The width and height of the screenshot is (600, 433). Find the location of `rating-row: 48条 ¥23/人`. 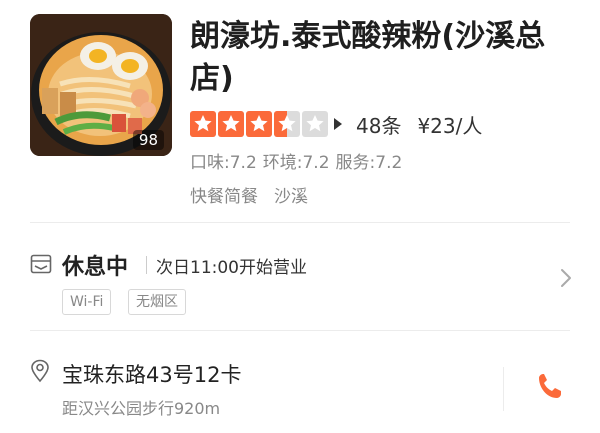

rating-row: 48条 ¥23/人 is located at coordinates (336, 124).